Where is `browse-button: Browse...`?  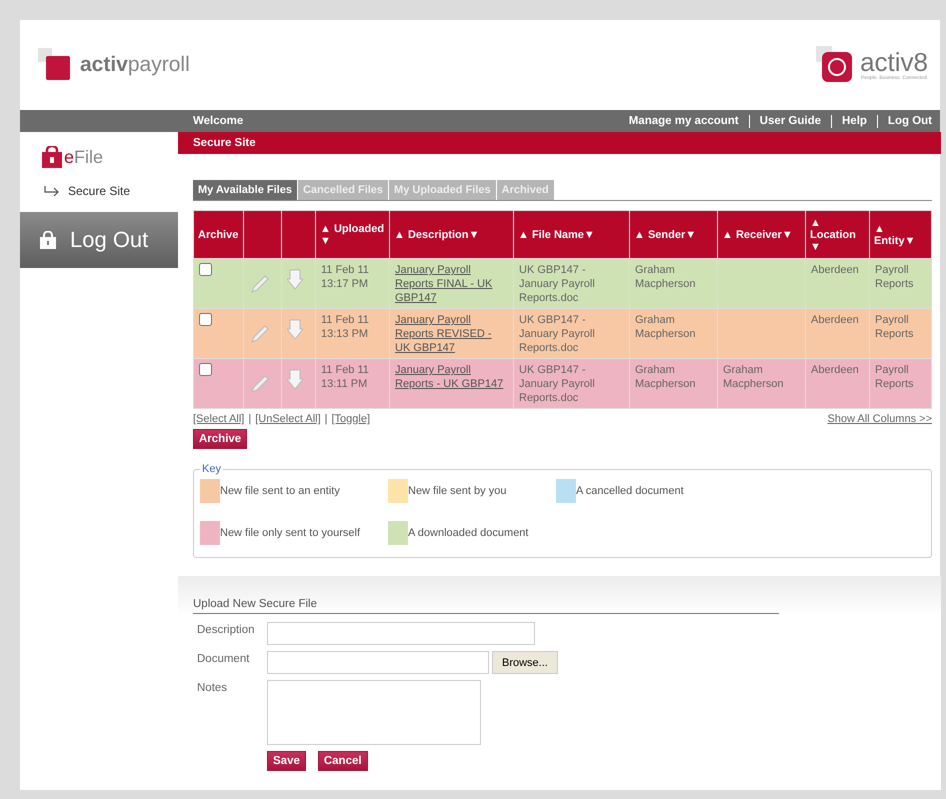 browse-button: Browse... is located at coordinates (525, 662).